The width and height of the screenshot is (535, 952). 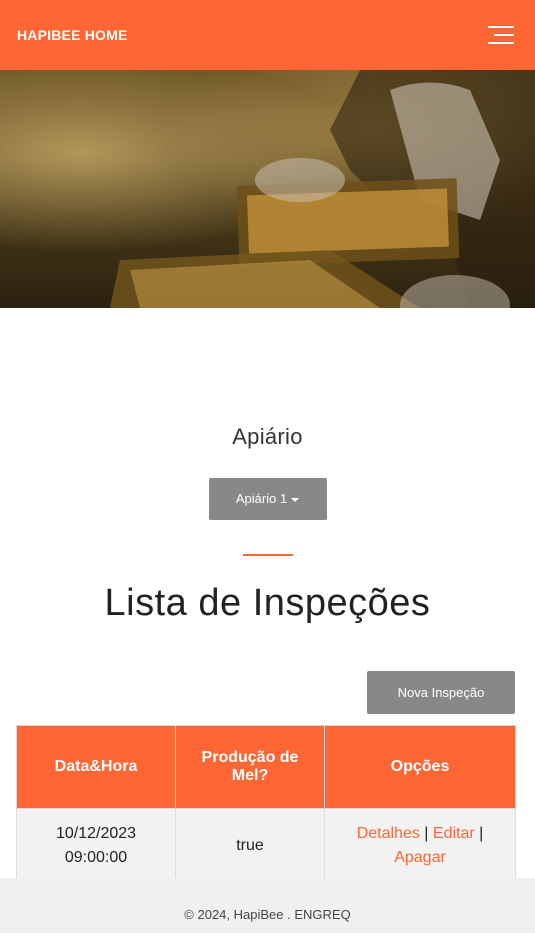 I want to click on apiario-title: Apiário, so click(x=267, y=436).